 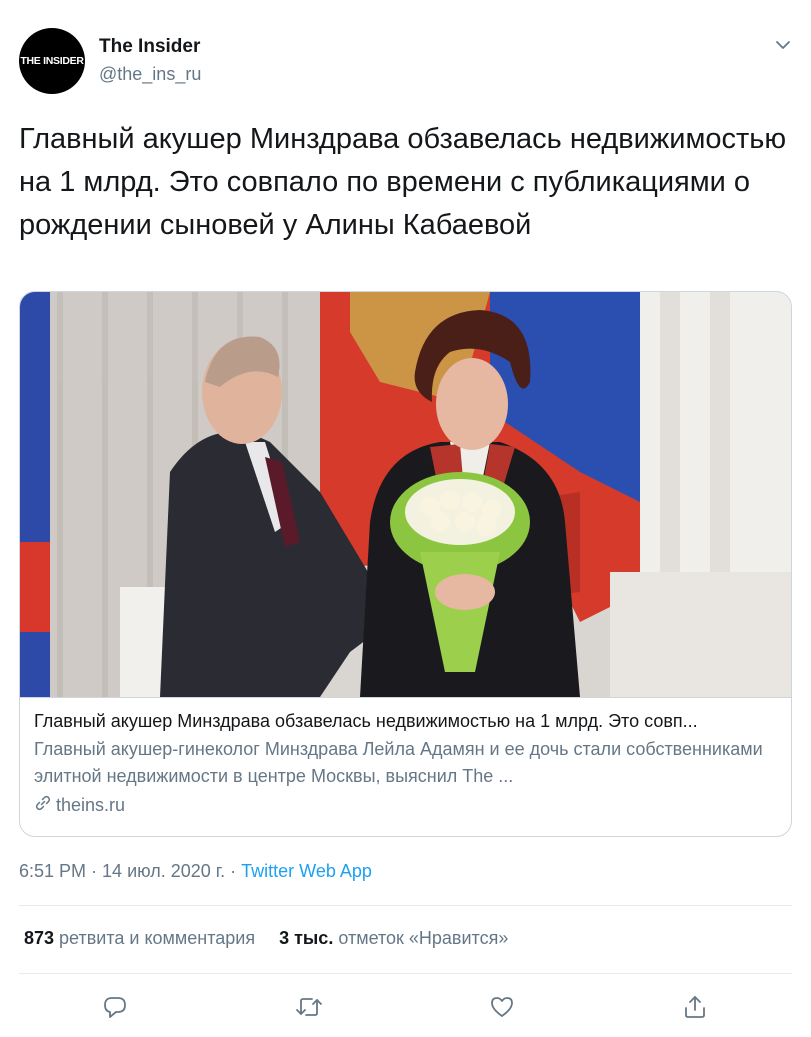 What do you see at coordinates (52, 871) in the screenshot?
I see `tweet-time: 6:51 PM` at bounding box center [52, 871].